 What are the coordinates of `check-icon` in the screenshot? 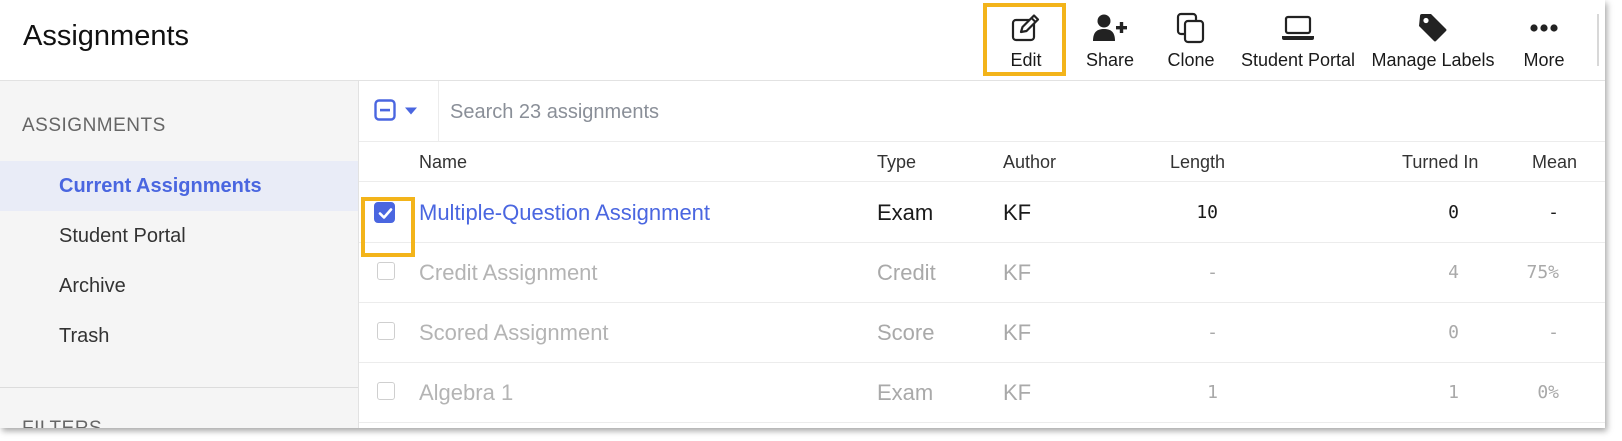 It's located at (385, 213).